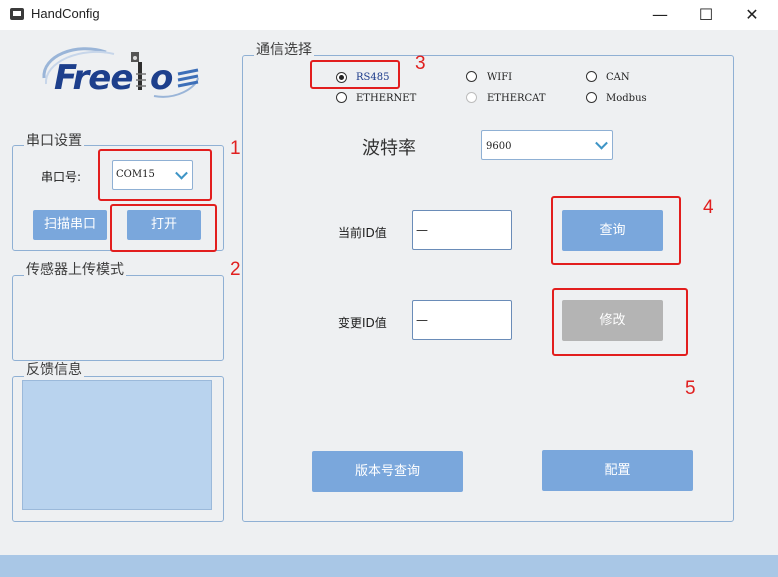 The height and width of the screenshot is (577, 778). What do you see at coordinates (362, 233) in the screenshot?
I see `current-id-label: 当前ID值` at bounding box center [362, 233].